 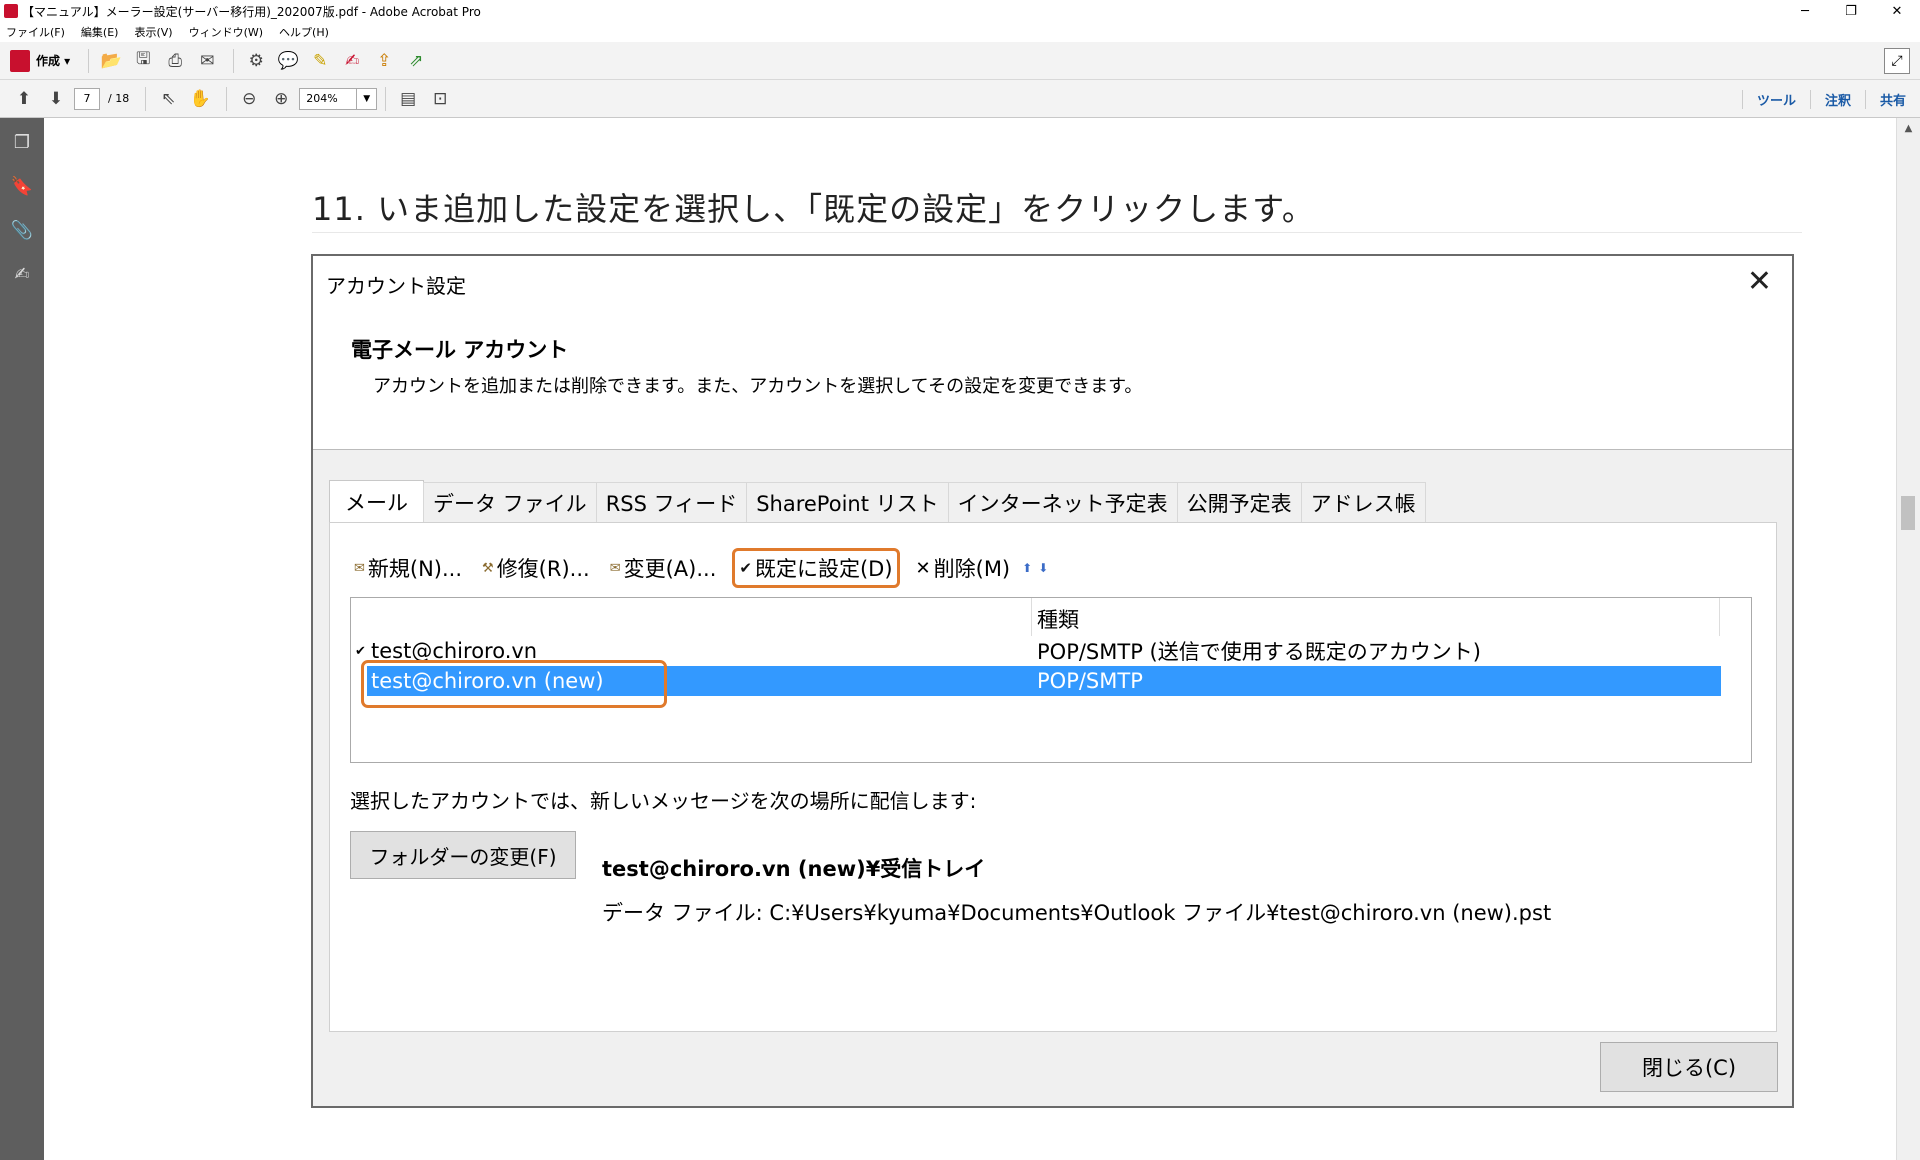 I want to click on signatures-icon: ✍, so click(x=22, y=274).